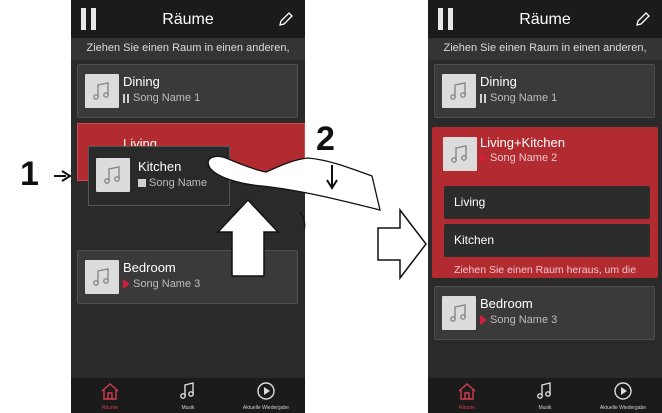  Describe the element at coordinates (325, 139) in the screenshot. I see `step-number-2: 2` at that location.